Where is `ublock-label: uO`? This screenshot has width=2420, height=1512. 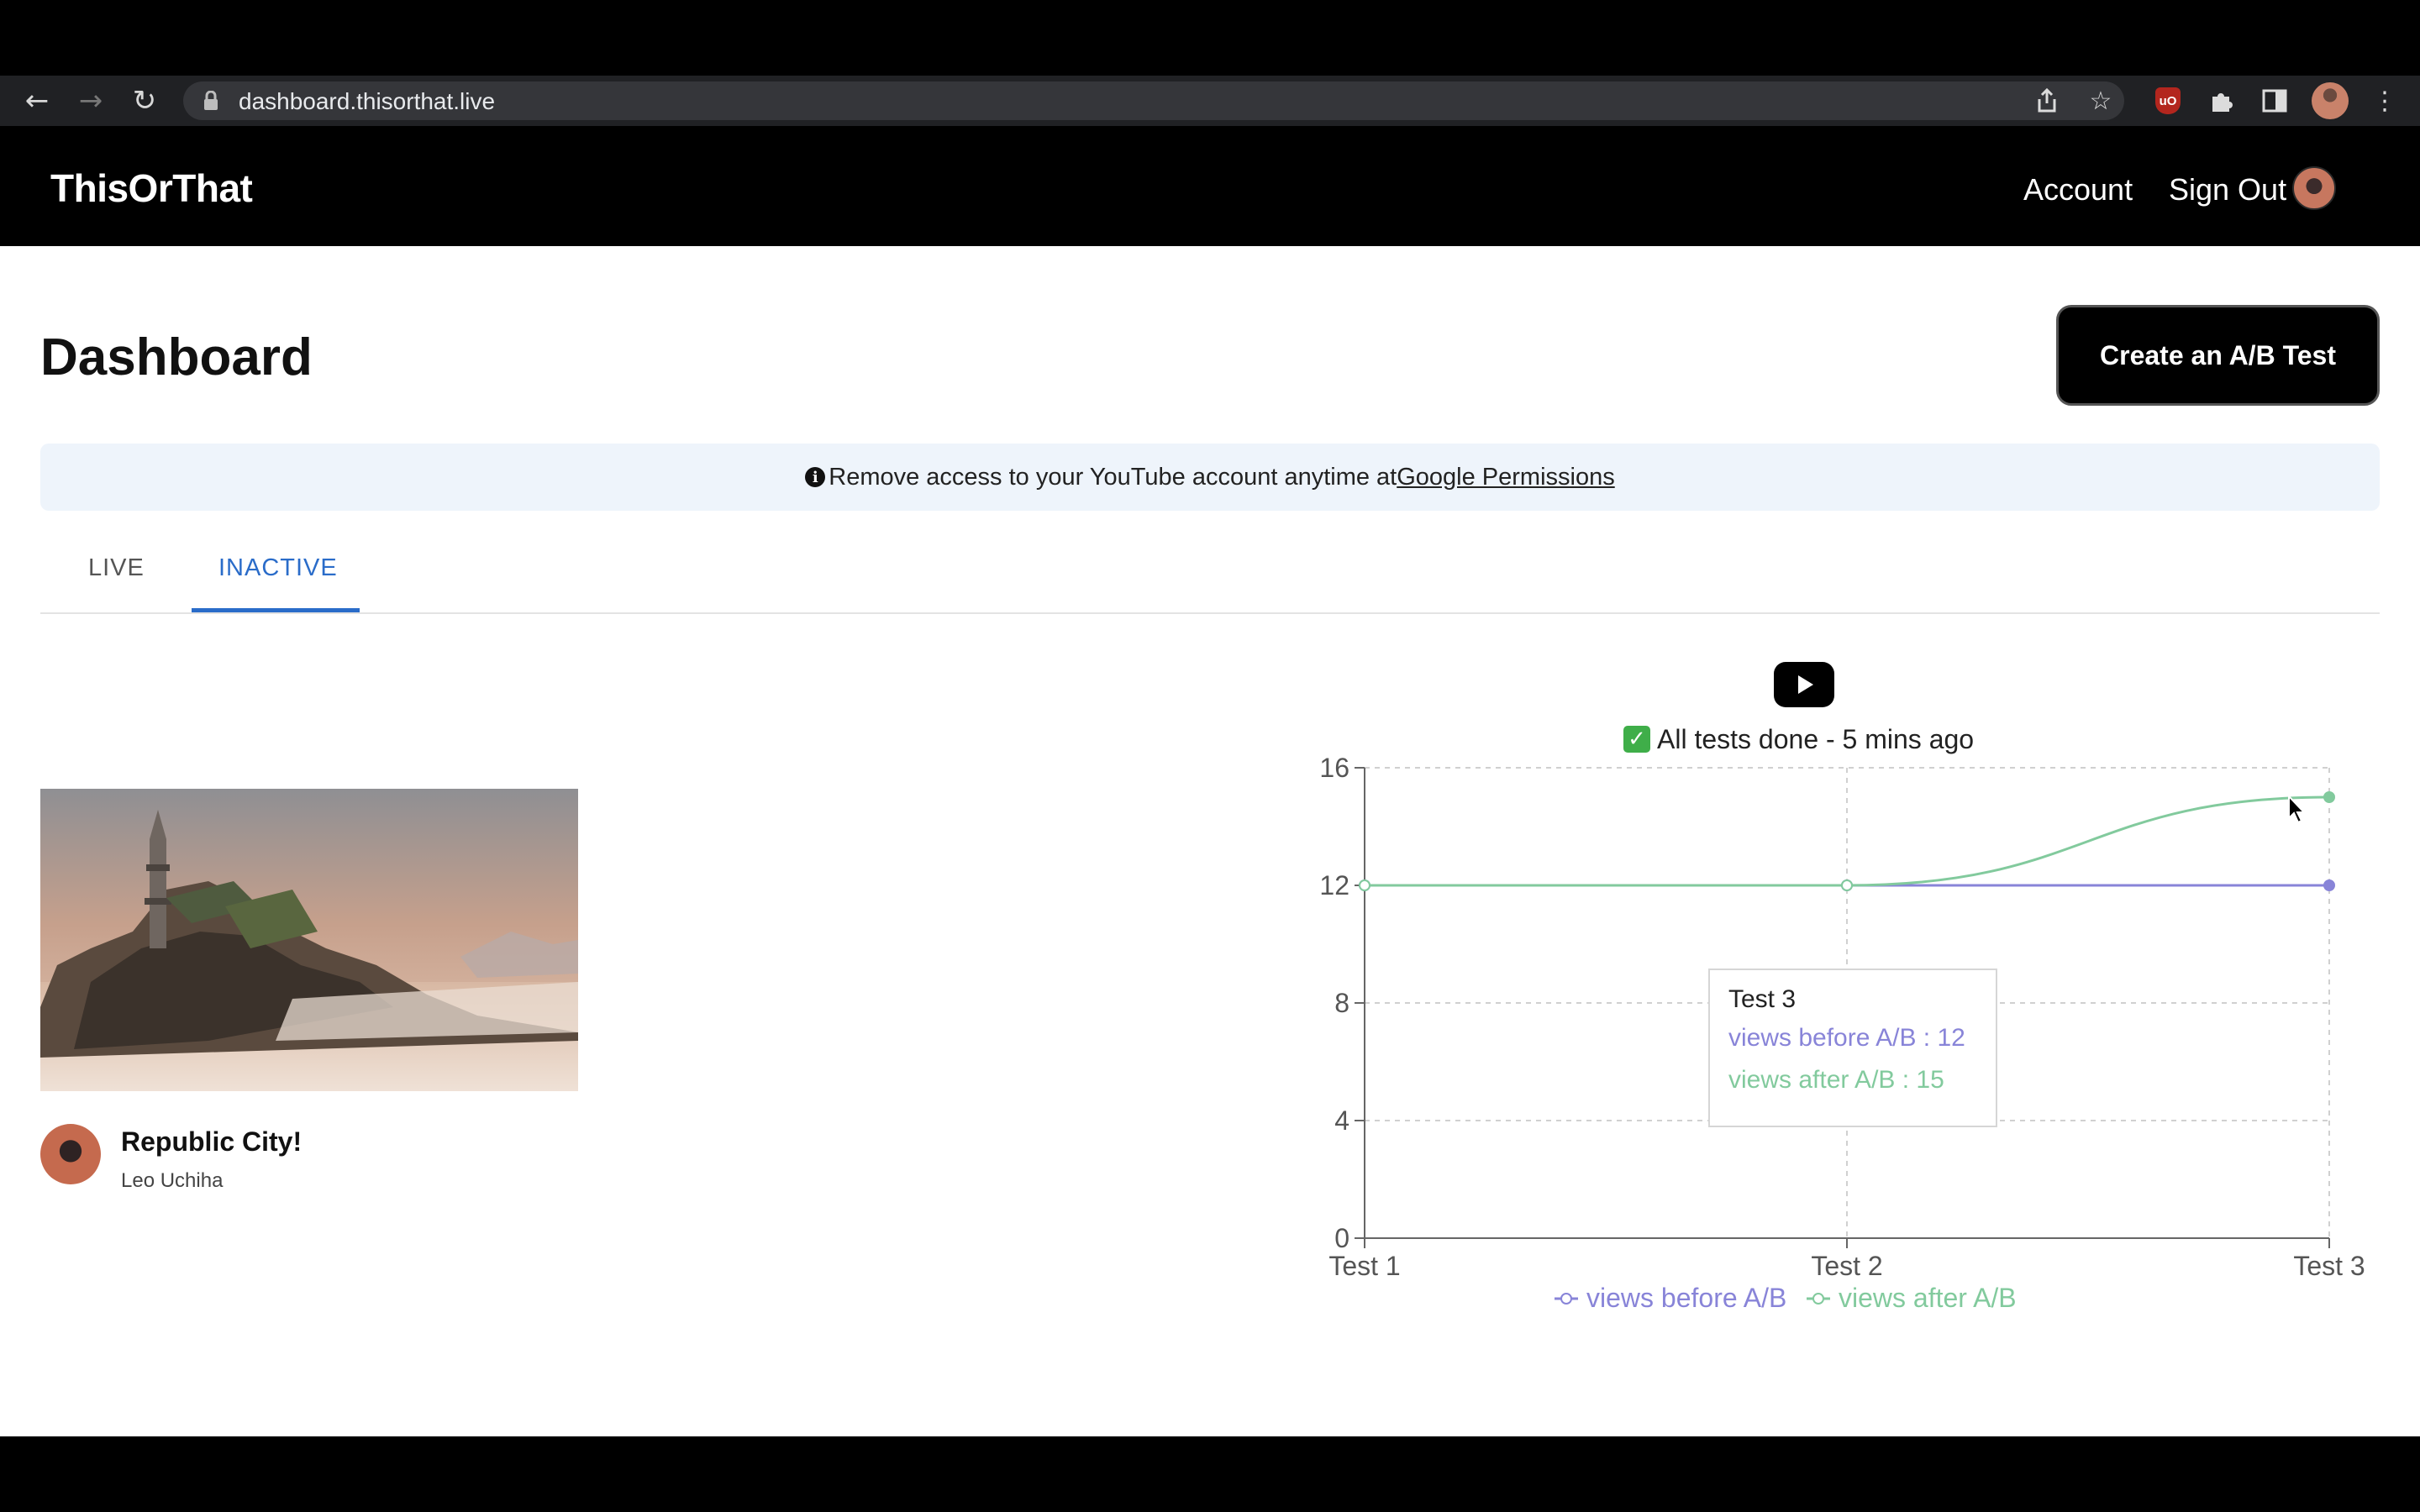
ublock-label: uO is located at coordinates (2168, 100).